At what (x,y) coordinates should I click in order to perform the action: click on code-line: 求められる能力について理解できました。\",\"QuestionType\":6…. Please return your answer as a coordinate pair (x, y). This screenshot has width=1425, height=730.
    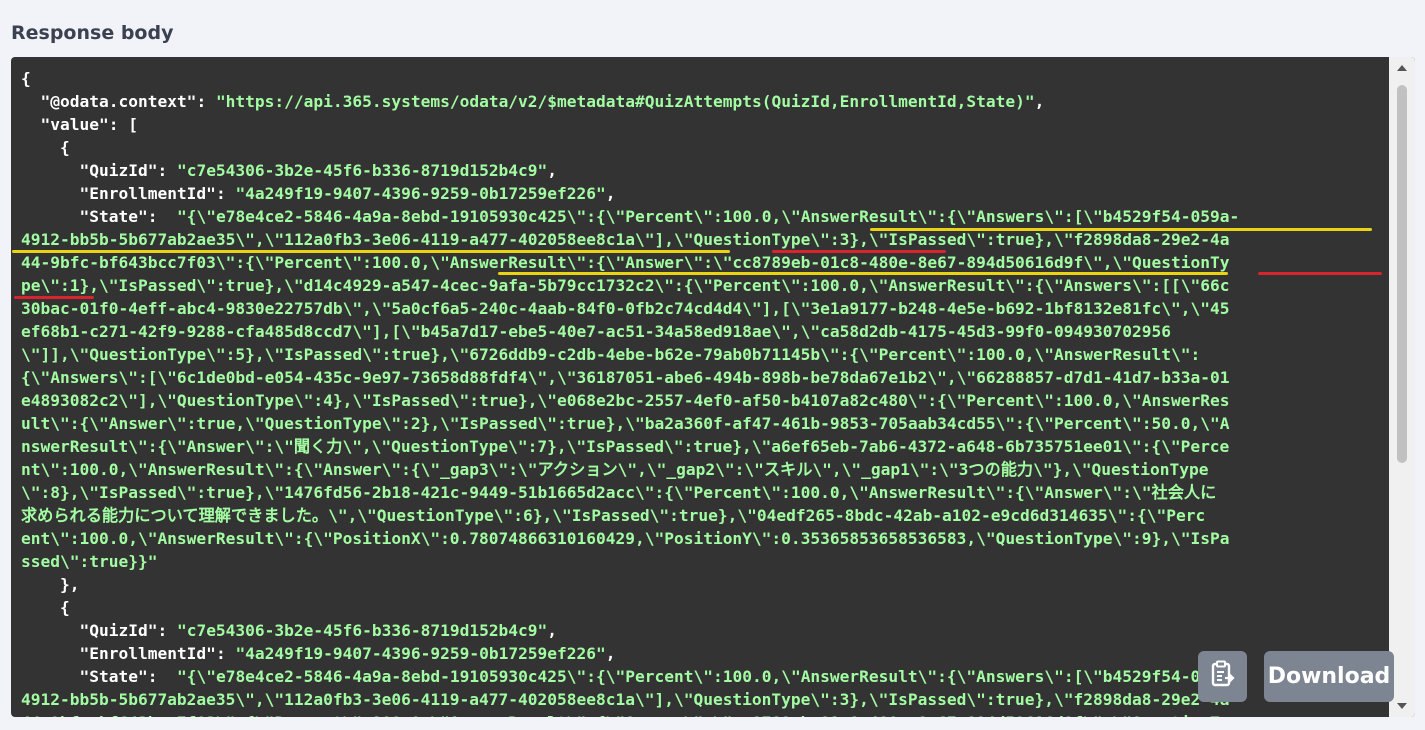
    Looking at the image, I should click on (705, 515).